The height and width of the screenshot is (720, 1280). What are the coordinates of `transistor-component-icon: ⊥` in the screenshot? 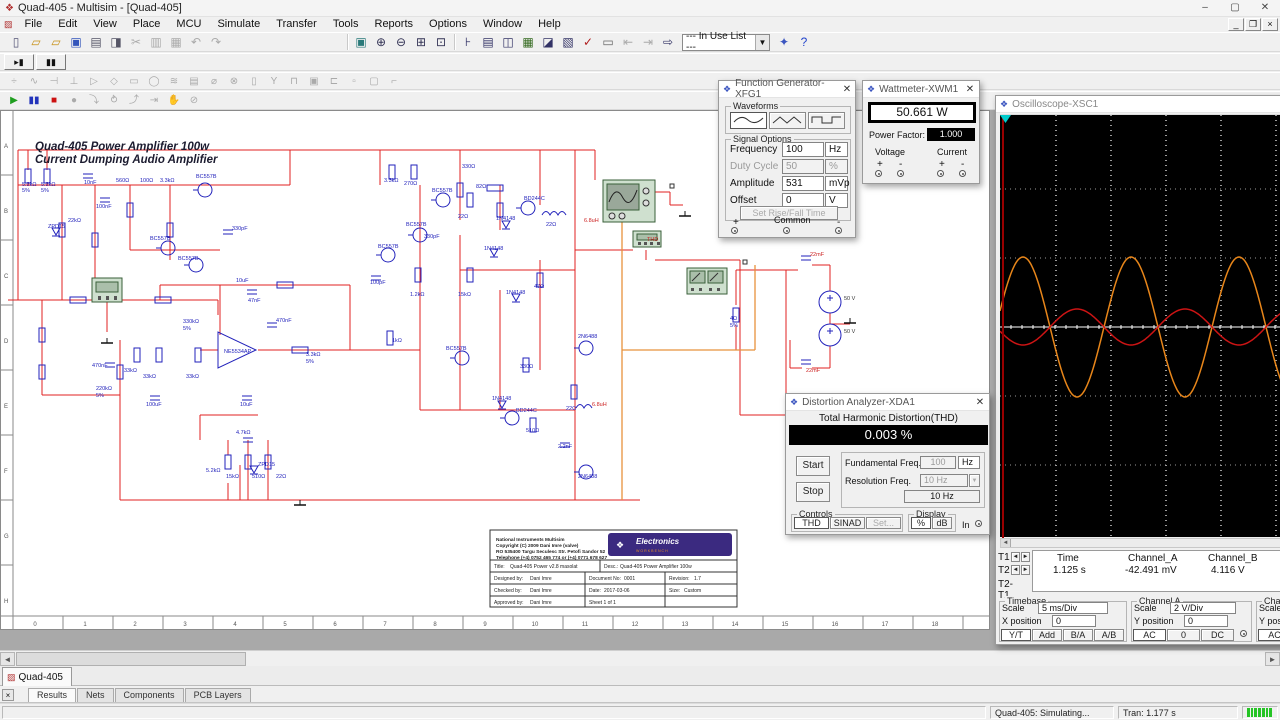 It's located at (74, 81).